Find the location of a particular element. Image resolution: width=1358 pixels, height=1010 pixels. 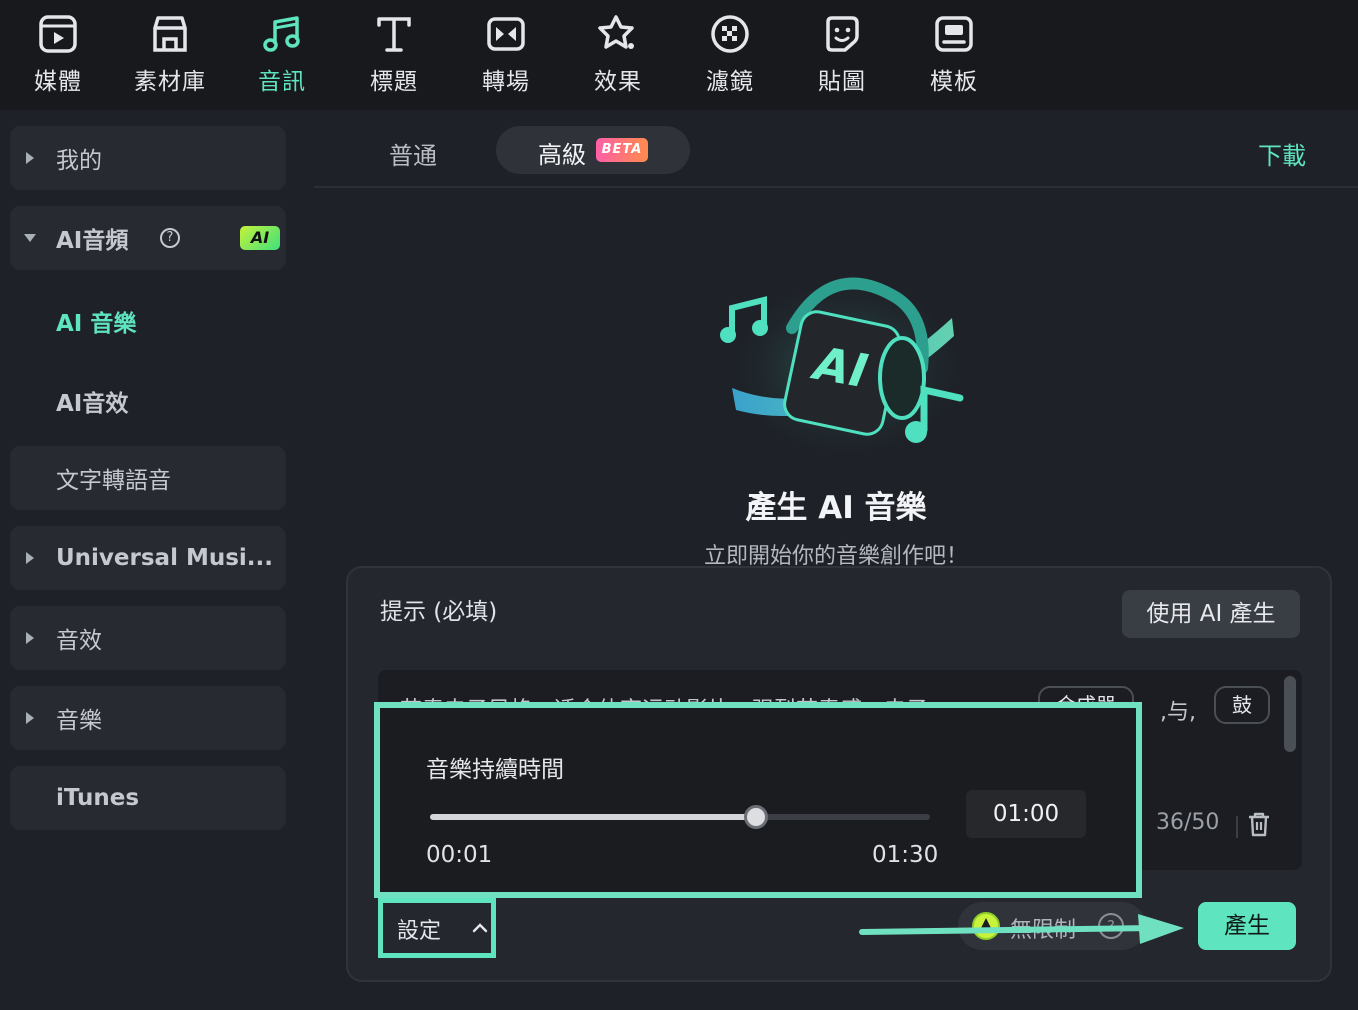

toolbar-label: 音訊 is located at coordinates (282, 82).